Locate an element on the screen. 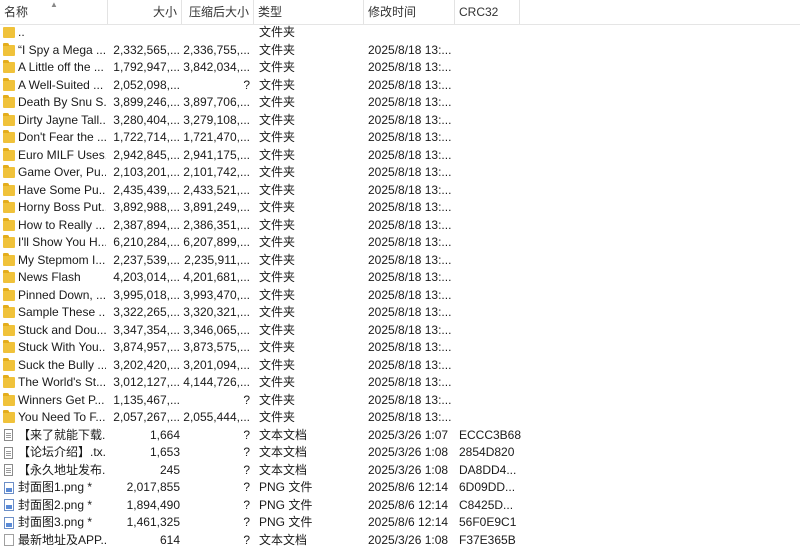 This screenshot has height=552, width=800. column-header-name: 名称 ▲ is located at coordinates (54, 12).